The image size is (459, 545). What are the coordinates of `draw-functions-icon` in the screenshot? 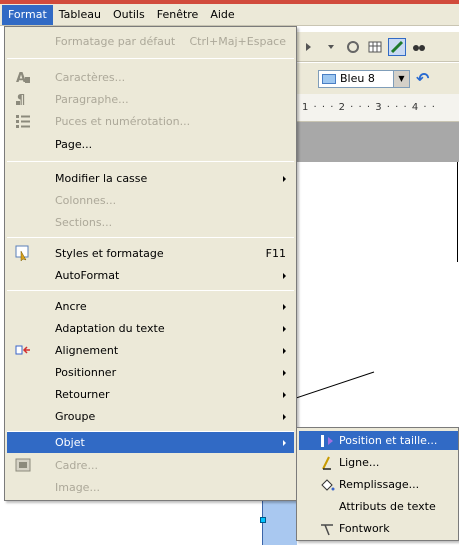 It's located at (397, 46).